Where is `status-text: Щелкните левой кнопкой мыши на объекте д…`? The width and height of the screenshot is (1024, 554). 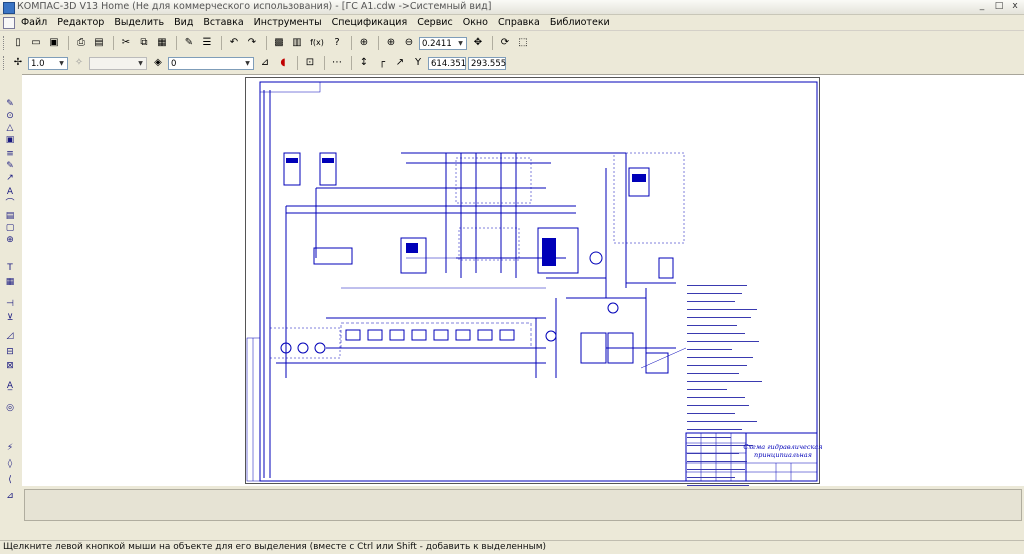 status-text: Щелкните левой кнопкой мыши на объекте д… is located at coordinates (275, 547).